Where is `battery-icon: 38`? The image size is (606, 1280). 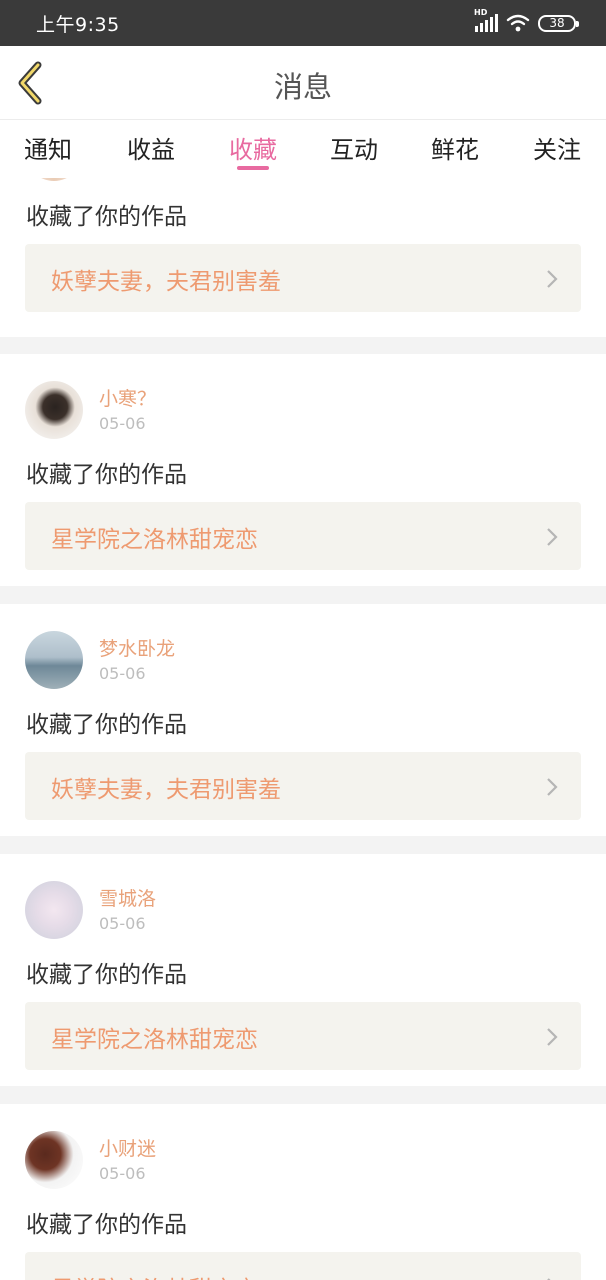
battery-icon: 38 is located at coordinates (558, 23).